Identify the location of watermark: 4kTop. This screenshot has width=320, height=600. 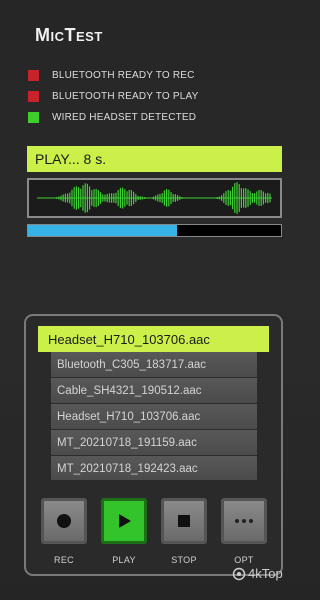
(257, 573).